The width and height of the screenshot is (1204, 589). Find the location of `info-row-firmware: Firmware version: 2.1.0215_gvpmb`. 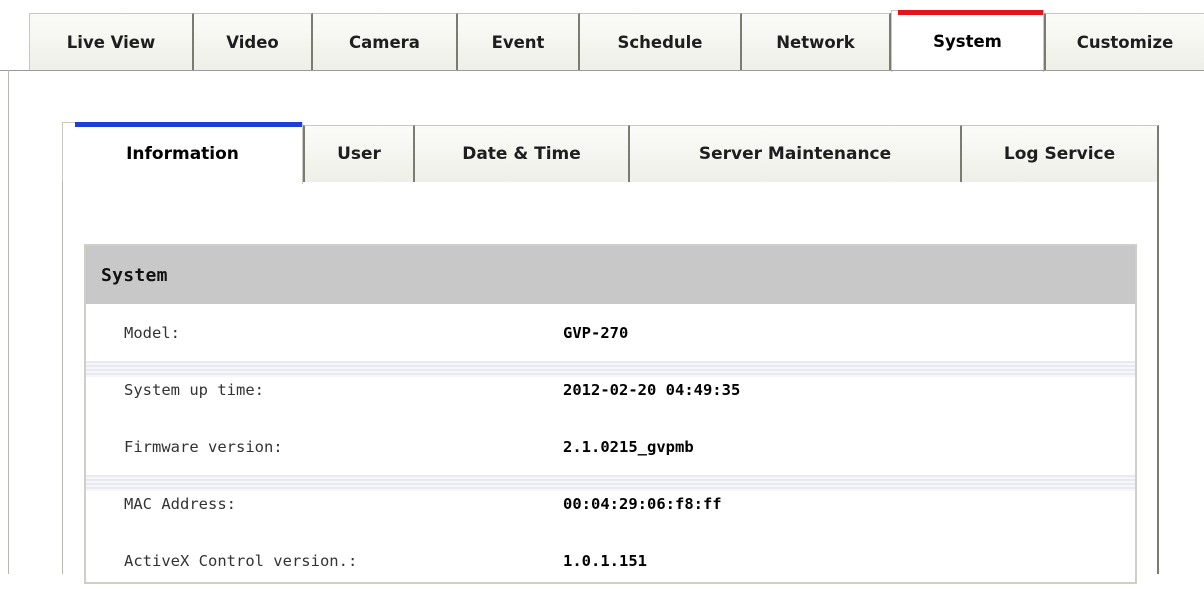

info-row-firmware: Firmware version: 2.1.0215_gvpmb is located at coordinates (610, 446).